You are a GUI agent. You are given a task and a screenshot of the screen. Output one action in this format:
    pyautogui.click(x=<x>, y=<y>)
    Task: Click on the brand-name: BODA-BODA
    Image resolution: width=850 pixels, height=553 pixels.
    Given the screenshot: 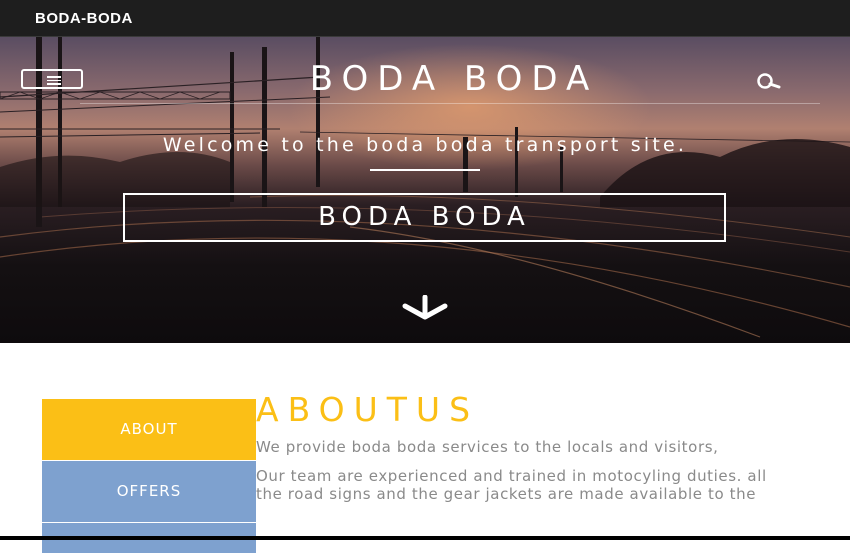 What is the action you would take?
    pyautogui.click(x=84, y=18)
    